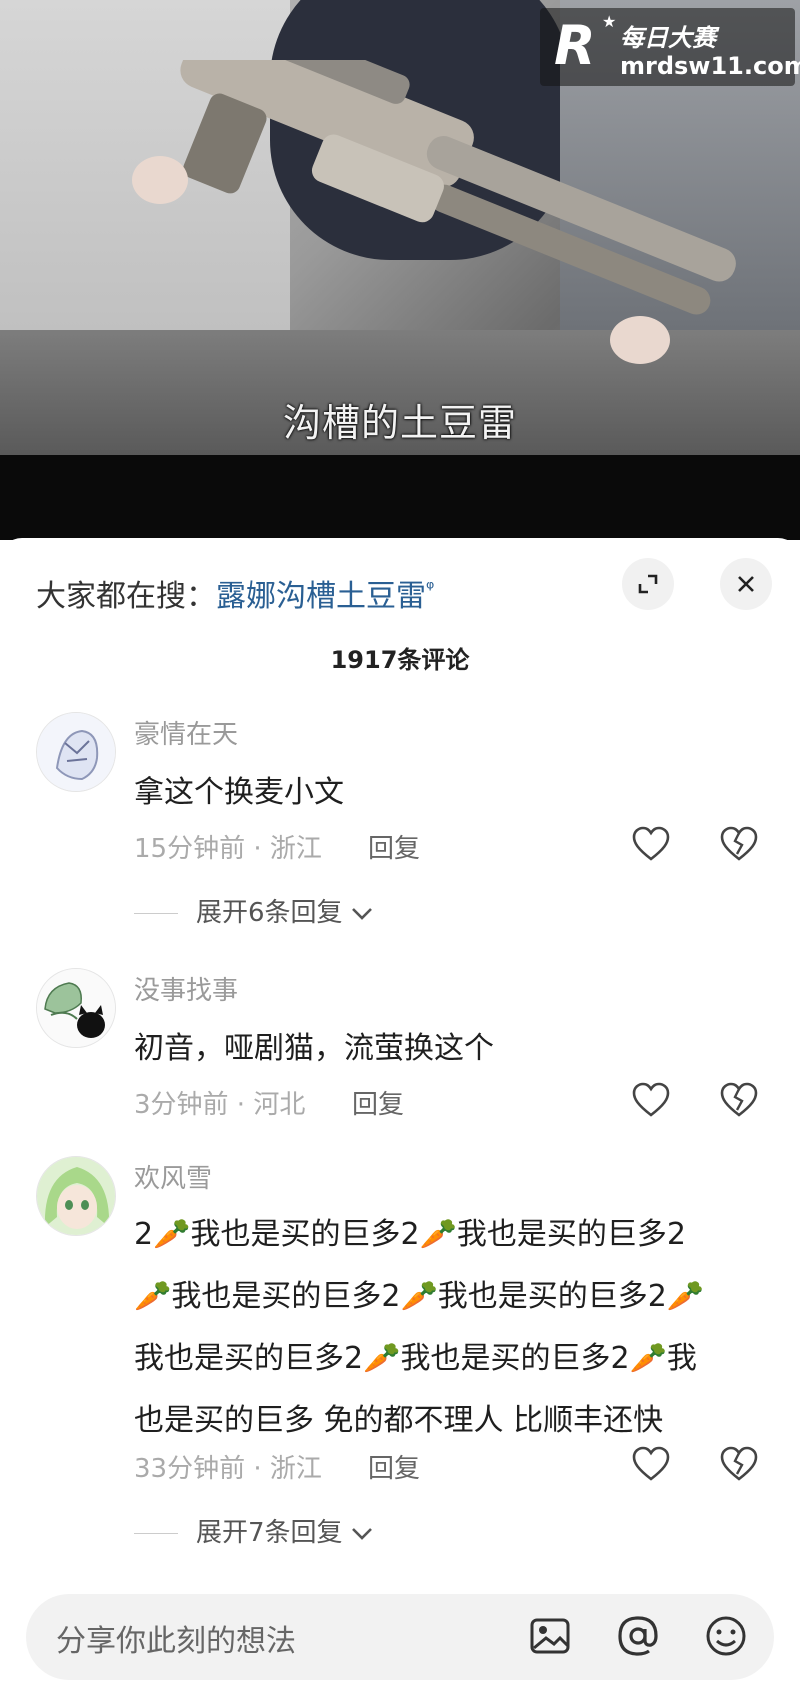 Image resolution: width=800 pixels, height=1701 pixels. I want to click on comment-time-location: 15分钟前 · 浙江, so click(228, 849).